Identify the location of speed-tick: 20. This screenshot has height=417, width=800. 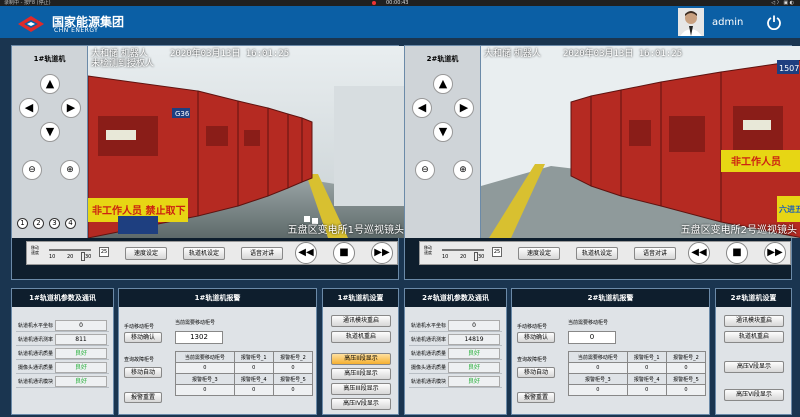
(463, 257).